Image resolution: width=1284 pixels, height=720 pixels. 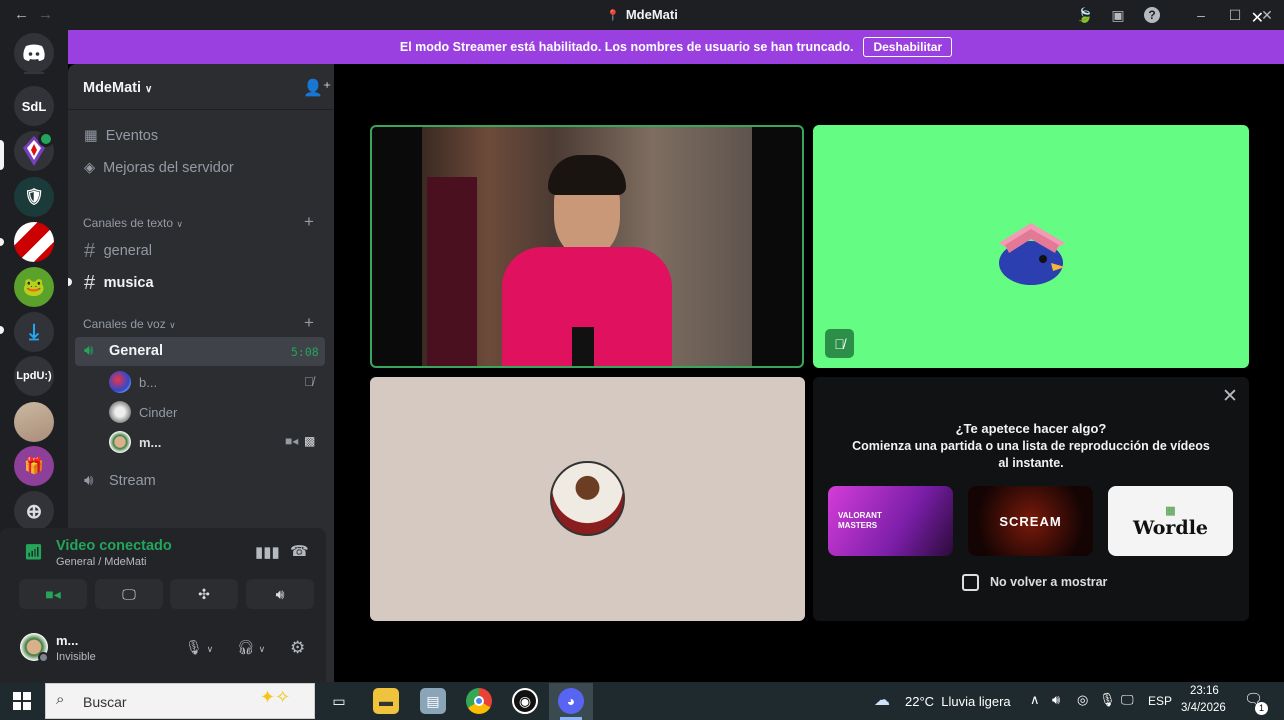 What do you see at coordinates (571, 701) in the screenshot?
I see `discord-taskbar-icon: ◕` at bounding box center [571, 701].